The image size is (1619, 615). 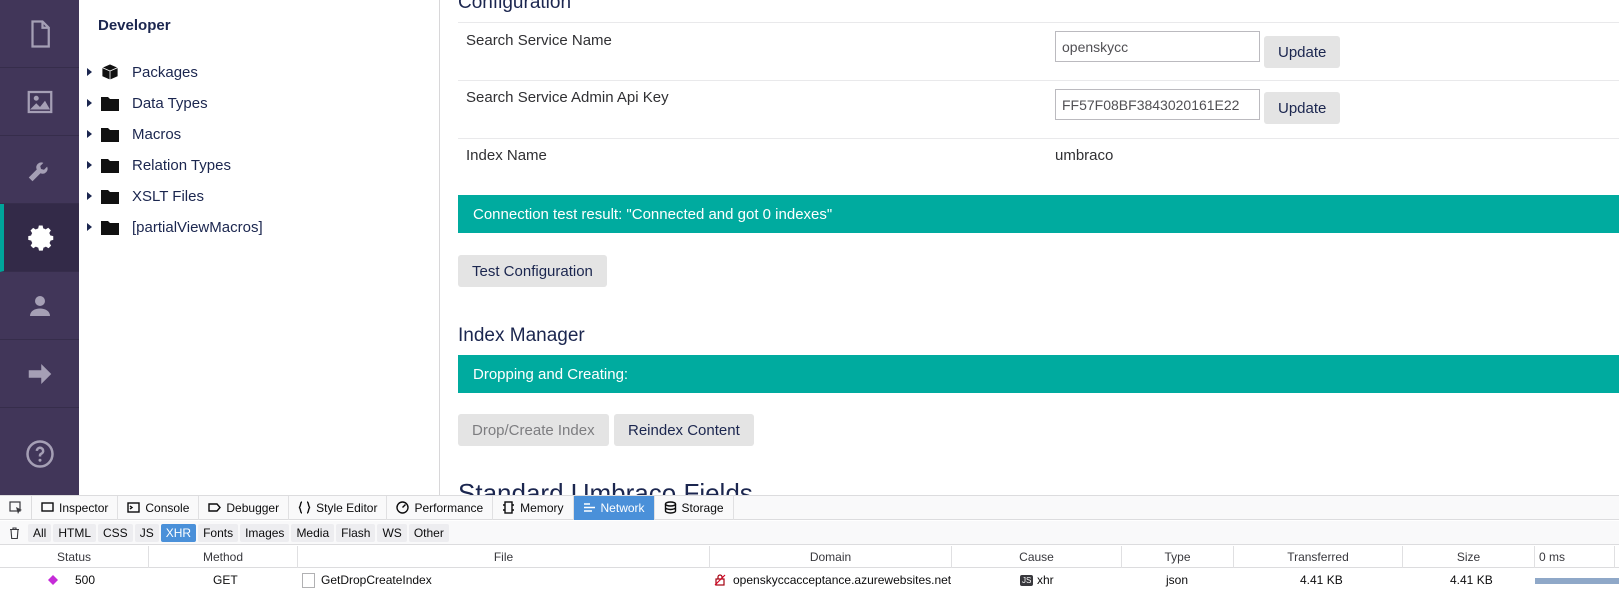 I want to click on settings-wrench-icon, so click(x=38, y=171).